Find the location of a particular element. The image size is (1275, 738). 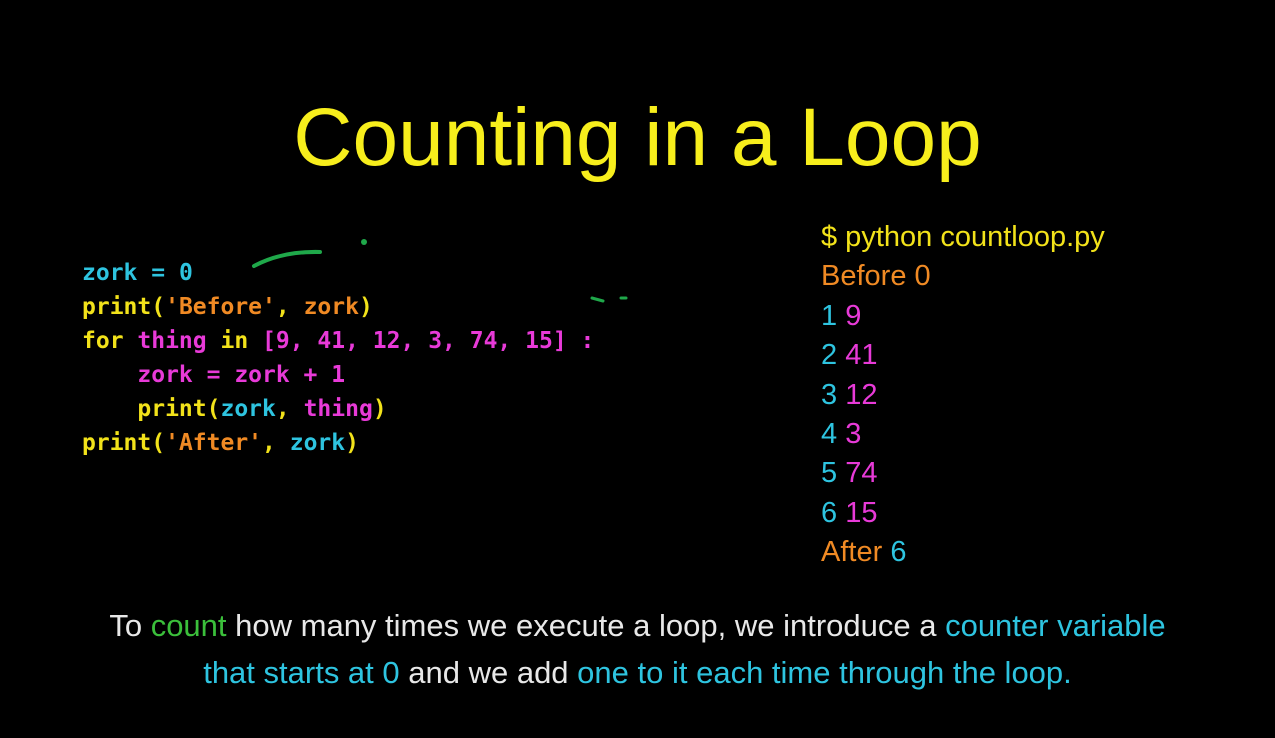

output-token: 9 is located at coordinates (853, 315).